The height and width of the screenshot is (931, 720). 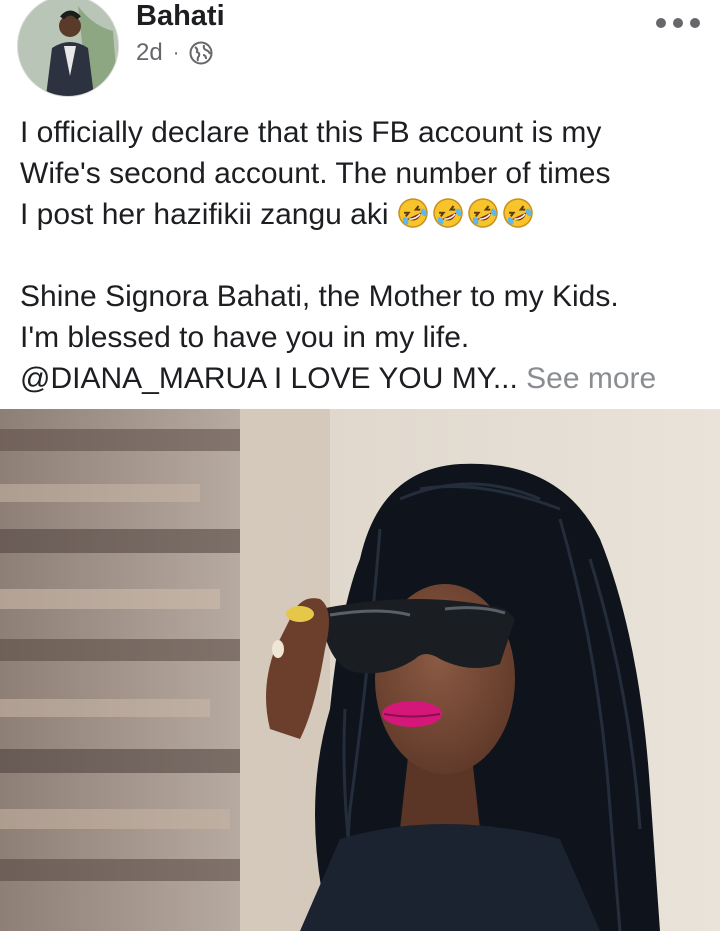 What do you see at coordinates (180, 18) in the screenshot?
I see `author-name: Bahati` at bounding box center [180, 18].